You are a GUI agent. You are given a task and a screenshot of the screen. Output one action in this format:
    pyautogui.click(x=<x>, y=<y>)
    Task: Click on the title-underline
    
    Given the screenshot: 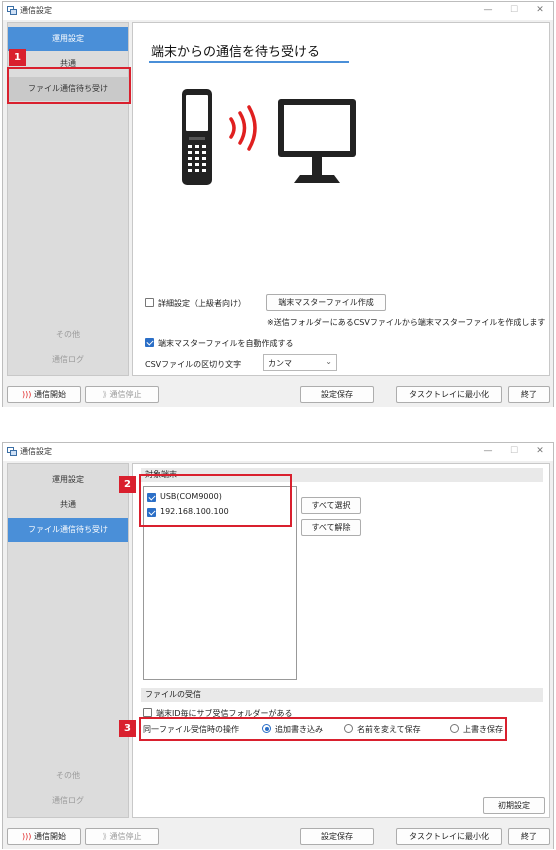 What is the action you would take?
    pyautogui.click(x=249, y=62)
    